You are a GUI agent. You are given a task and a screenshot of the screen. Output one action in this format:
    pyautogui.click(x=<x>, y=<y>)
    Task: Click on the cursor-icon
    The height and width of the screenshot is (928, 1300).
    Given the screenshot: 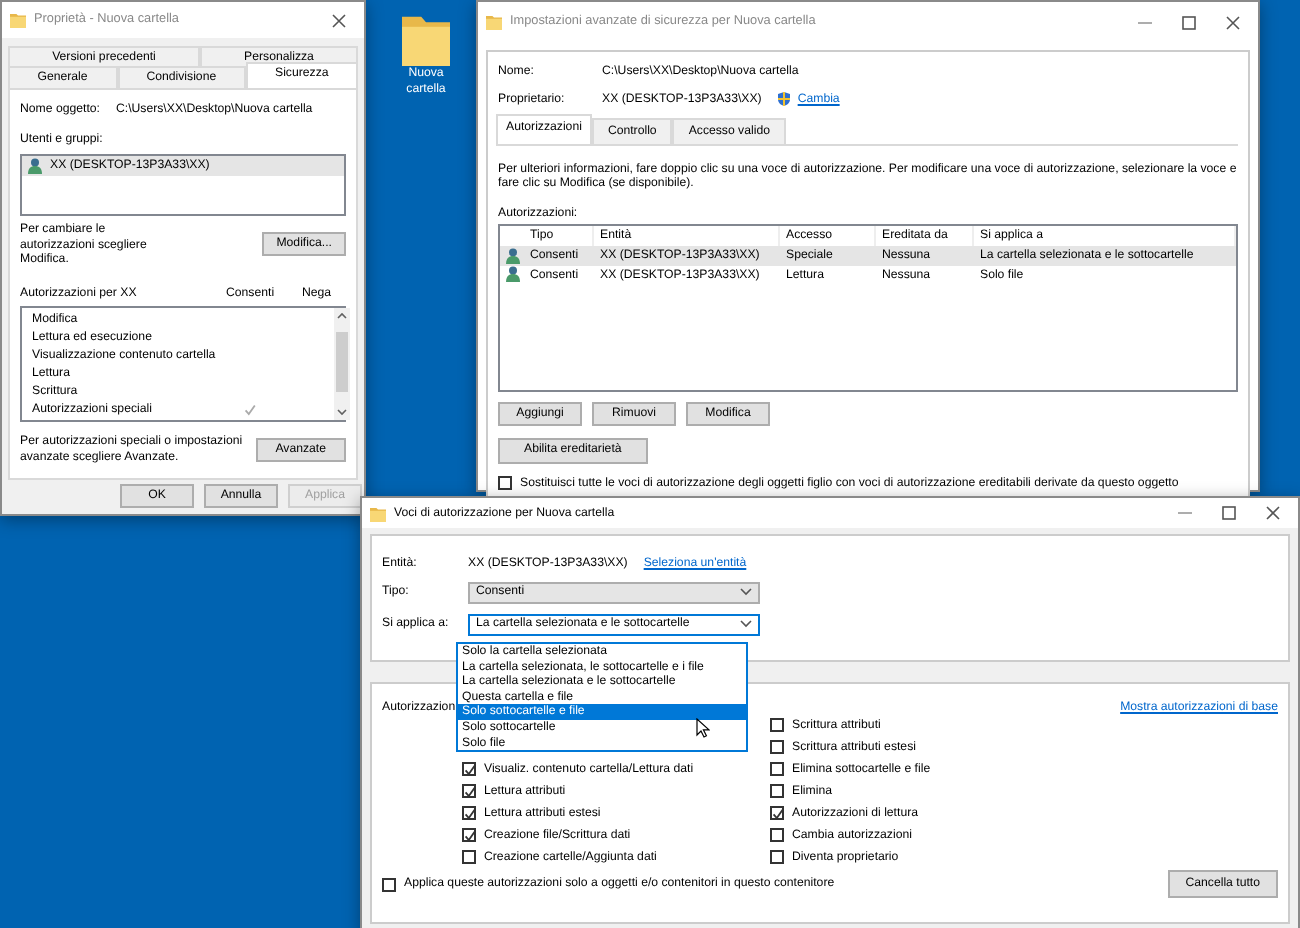 What is the action you would take?
    pyautogui.click(x=703, y=728)
    